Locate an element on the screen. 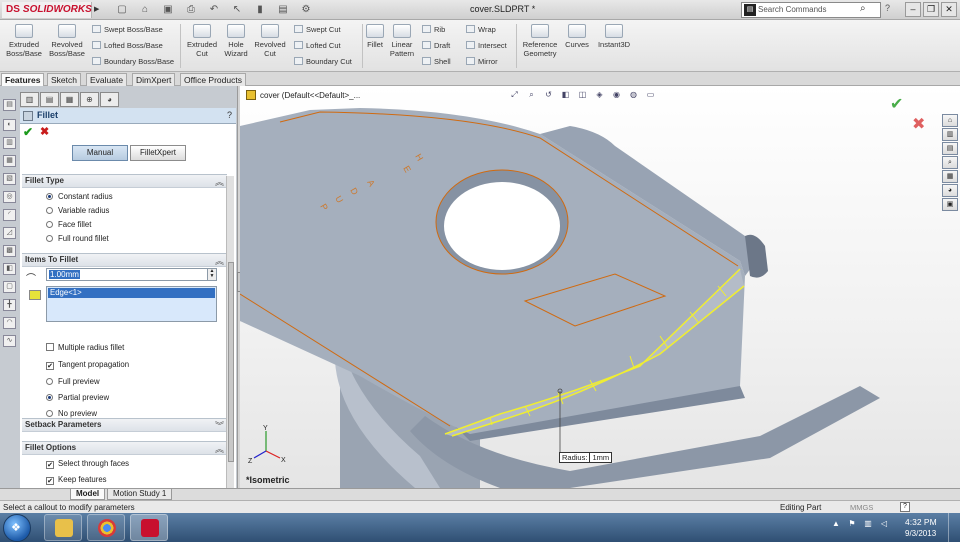  network-icon: ▥ is located at coordinates (868, 524).